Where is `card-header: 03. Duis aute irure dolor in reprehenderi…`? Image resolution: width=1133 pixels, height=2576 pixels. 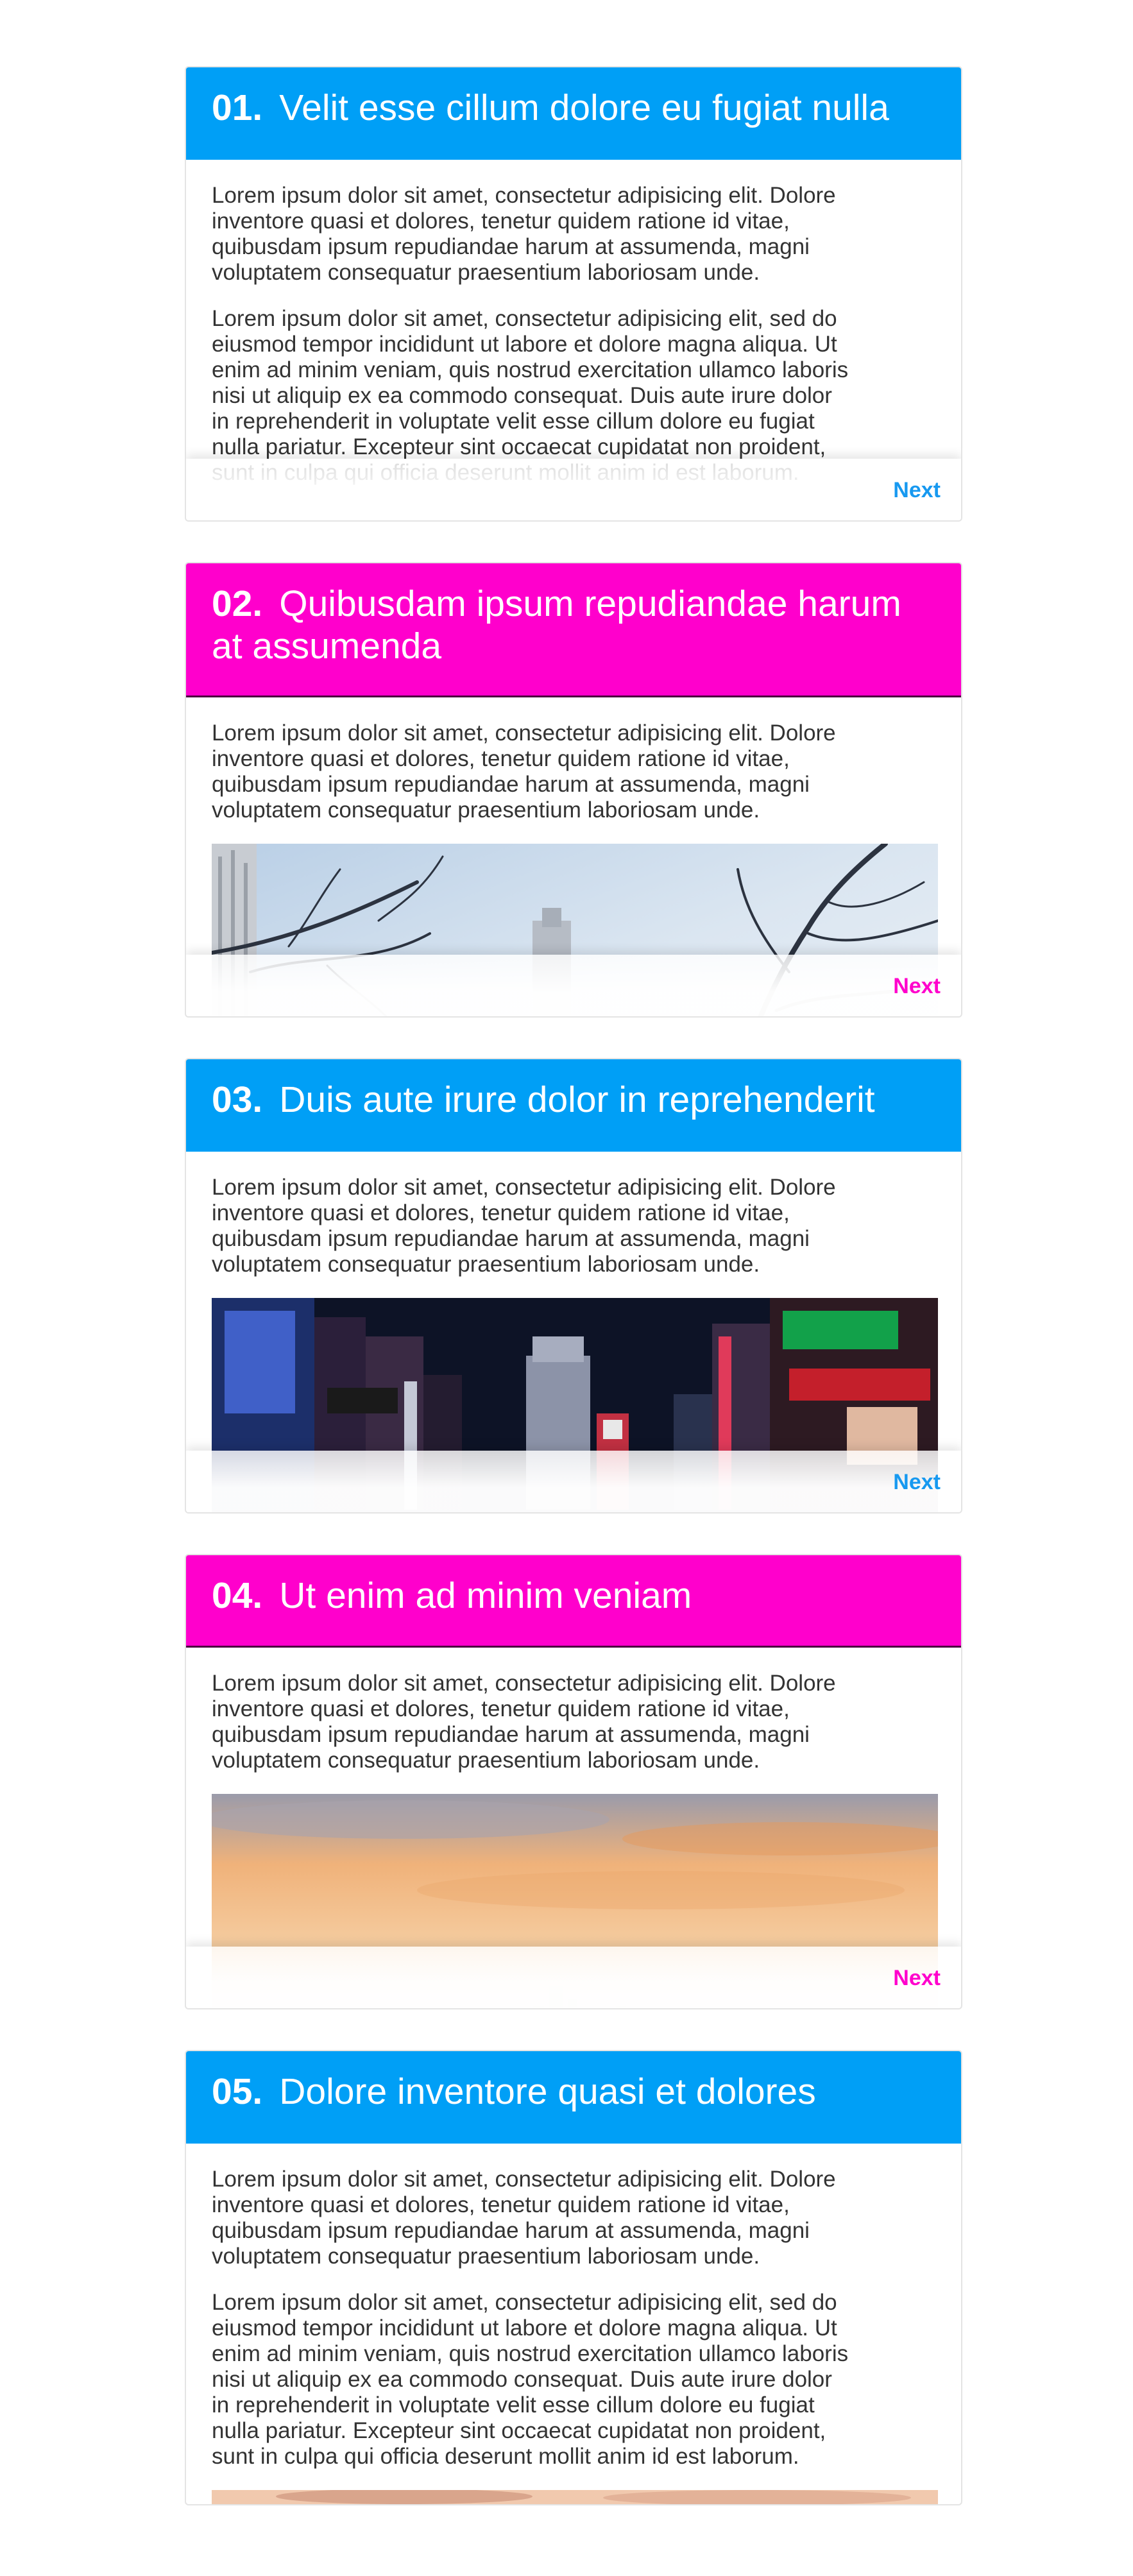
card-header: 03. Duis aute irure dolor in reprehenderi… is located at coordinates (573, 1105).